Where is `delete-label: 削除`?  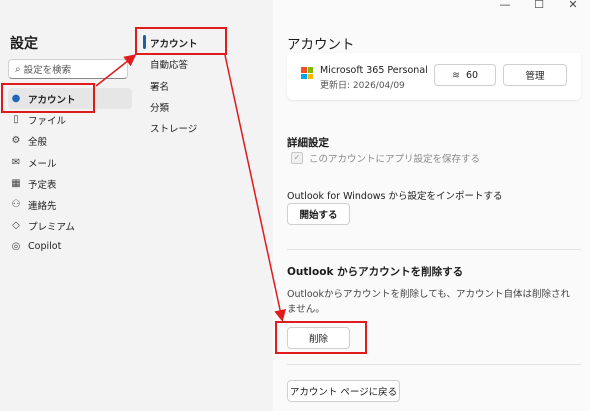
delete-label: 削除 is located at coordinates (318, 339).